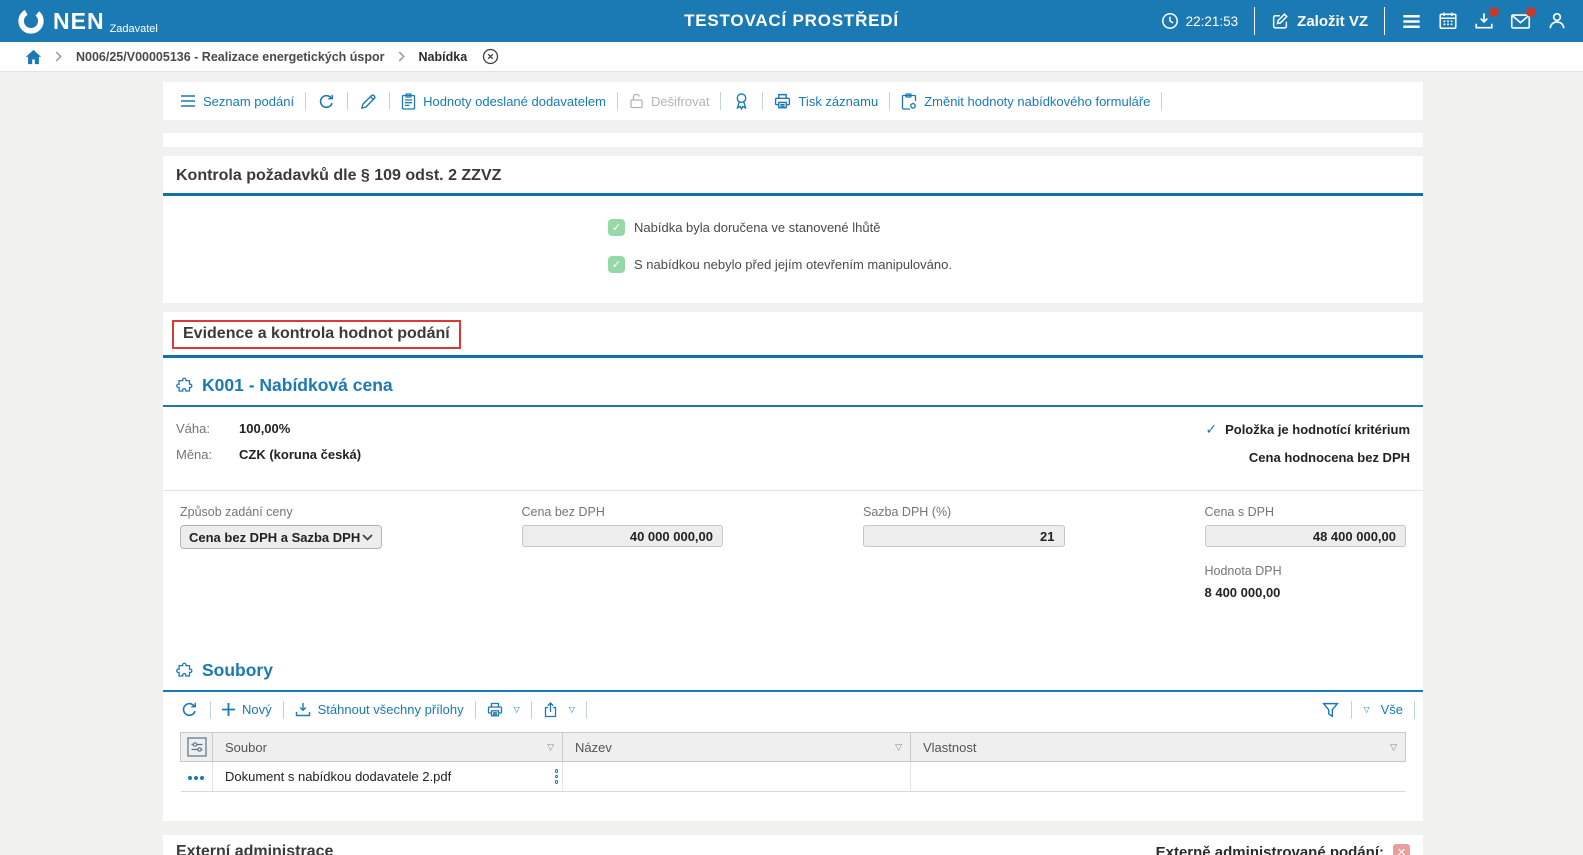  Describe the element at coordinates (1332, 21) in the screenshot. I see `create-vz-label: Založit VZ` at that location.